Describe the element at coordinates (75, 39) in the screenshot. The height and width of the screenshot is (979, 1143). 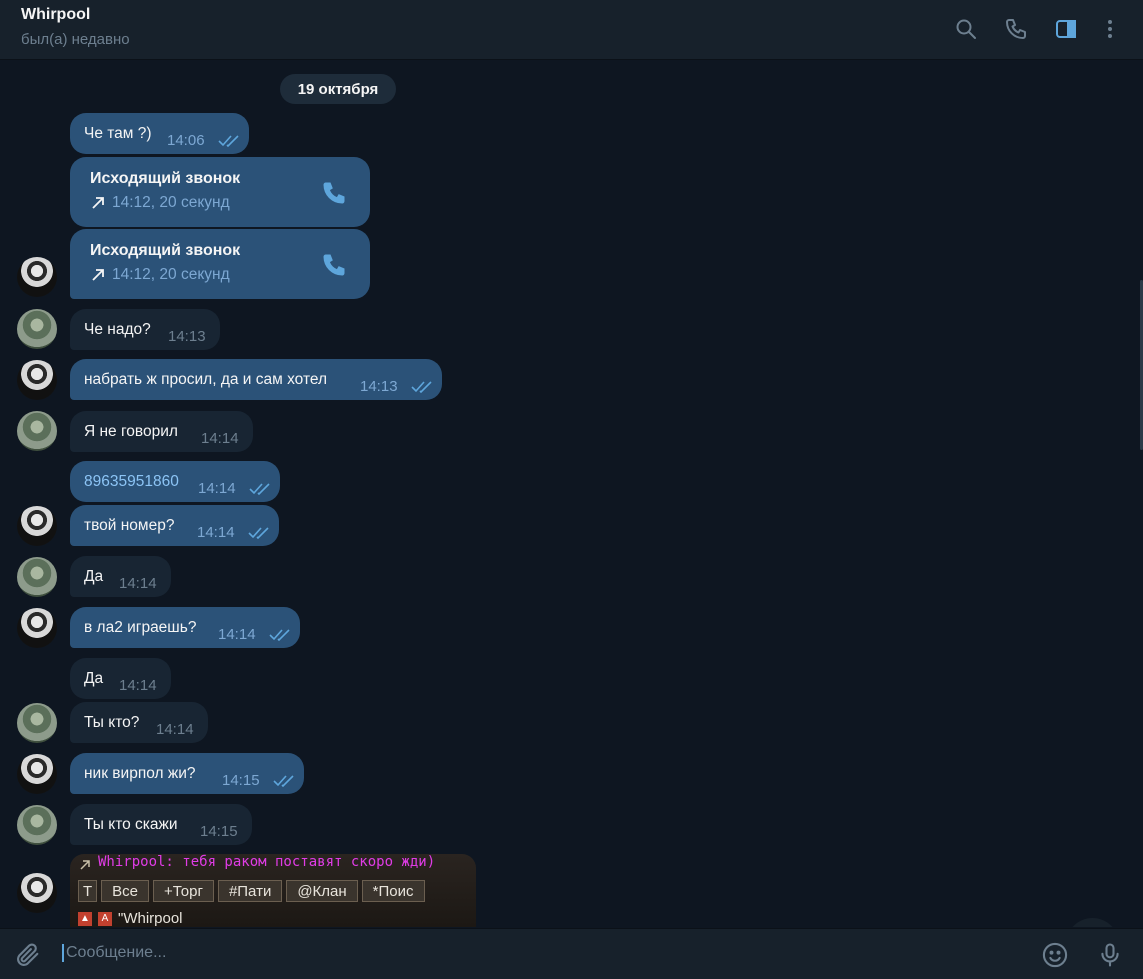
I see `last-seen-status: был(а) недавно` at that location.